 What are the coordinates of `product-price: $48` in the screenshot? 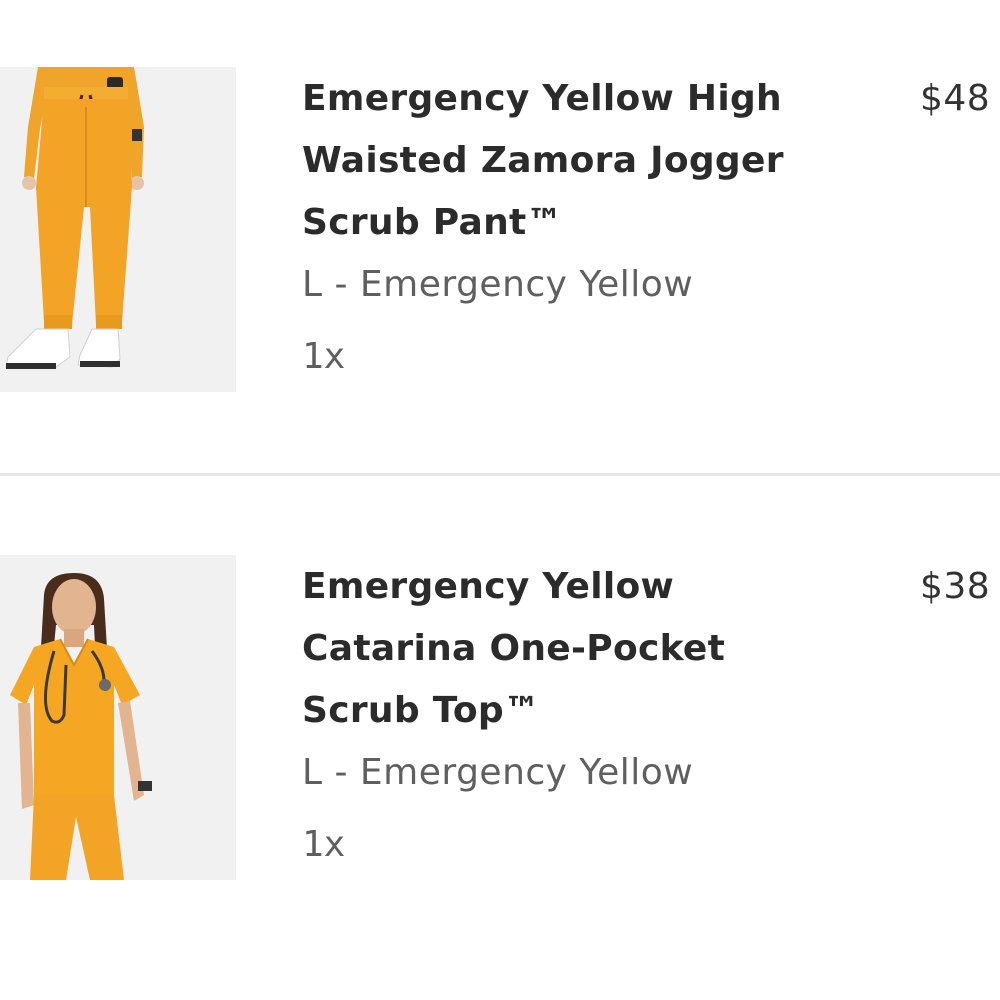 It's located at (955, 98).